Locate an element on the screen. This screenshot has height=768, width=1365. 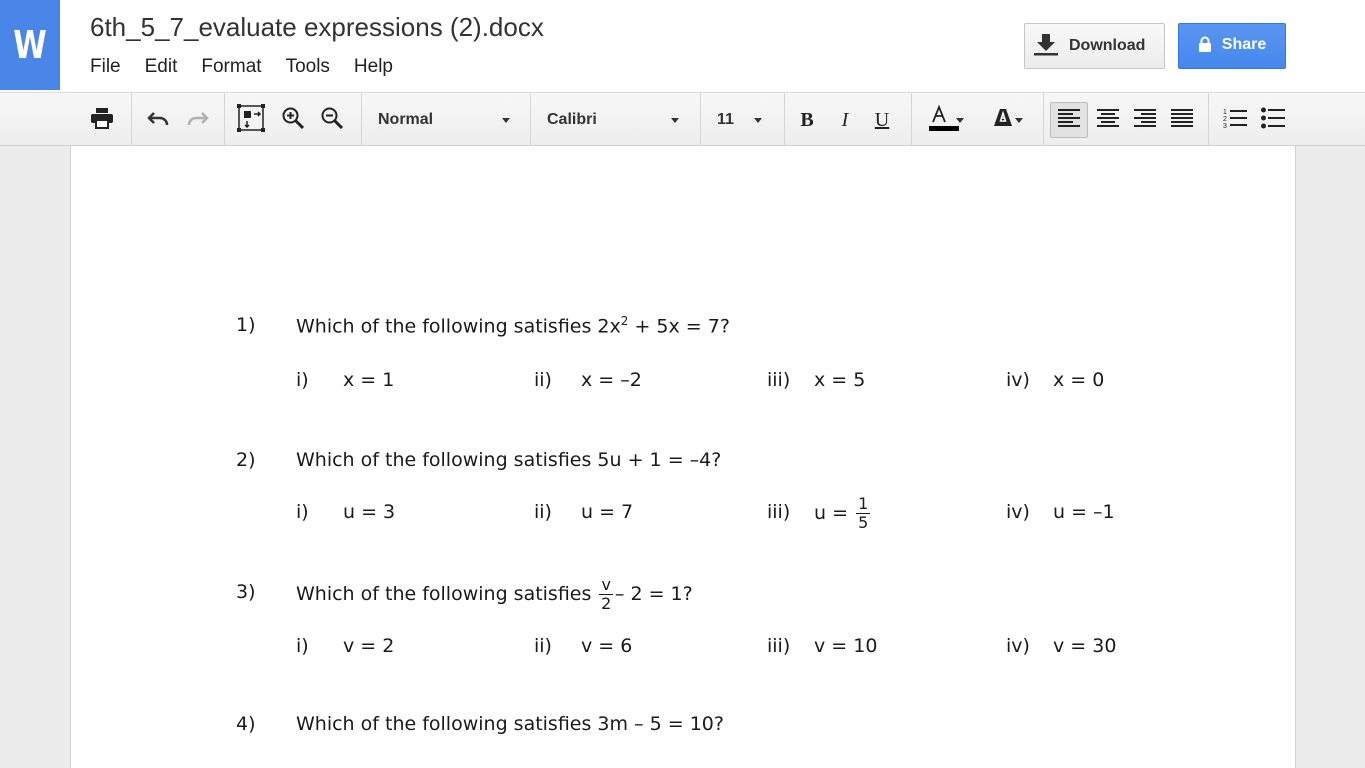
share-button: Share is located at coordinates (1232, 46).